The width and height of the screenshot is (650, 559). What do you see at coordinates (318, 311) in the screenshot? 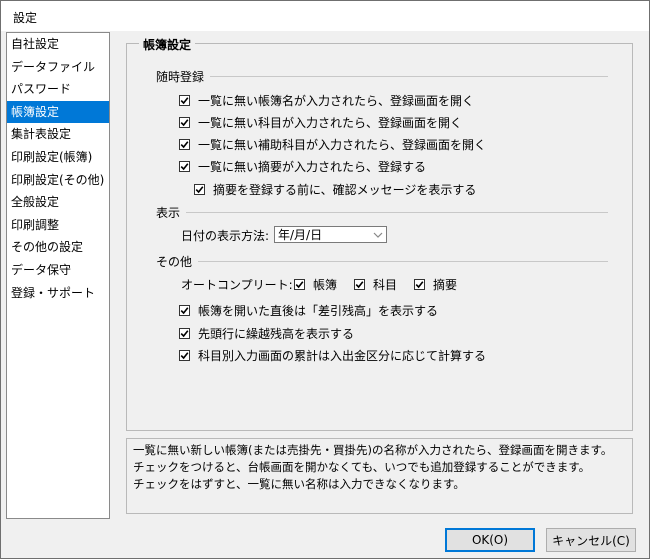
I see `option-label: 帳簿を開いた直後は「差引残高」を表示する` at bounding box center [318, 311].